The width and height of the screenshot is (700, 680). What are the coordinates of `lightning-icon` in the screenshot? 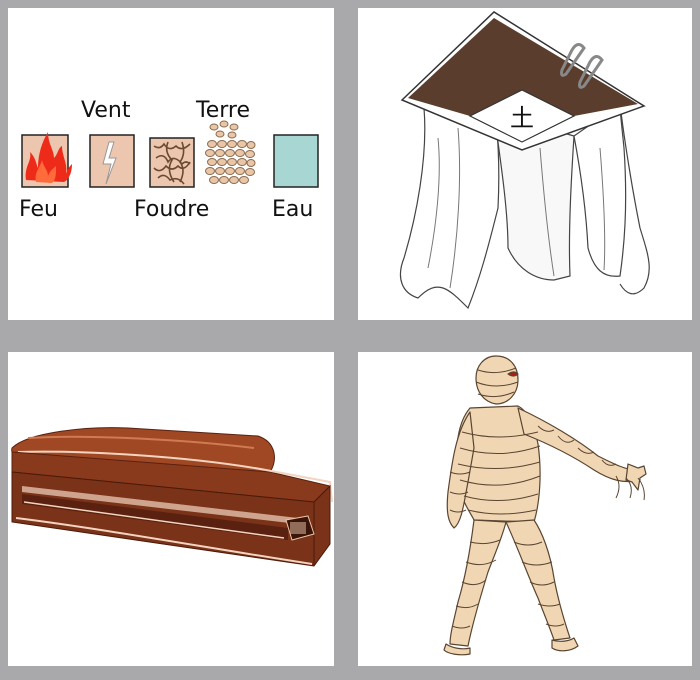 It's located at (112, 161).